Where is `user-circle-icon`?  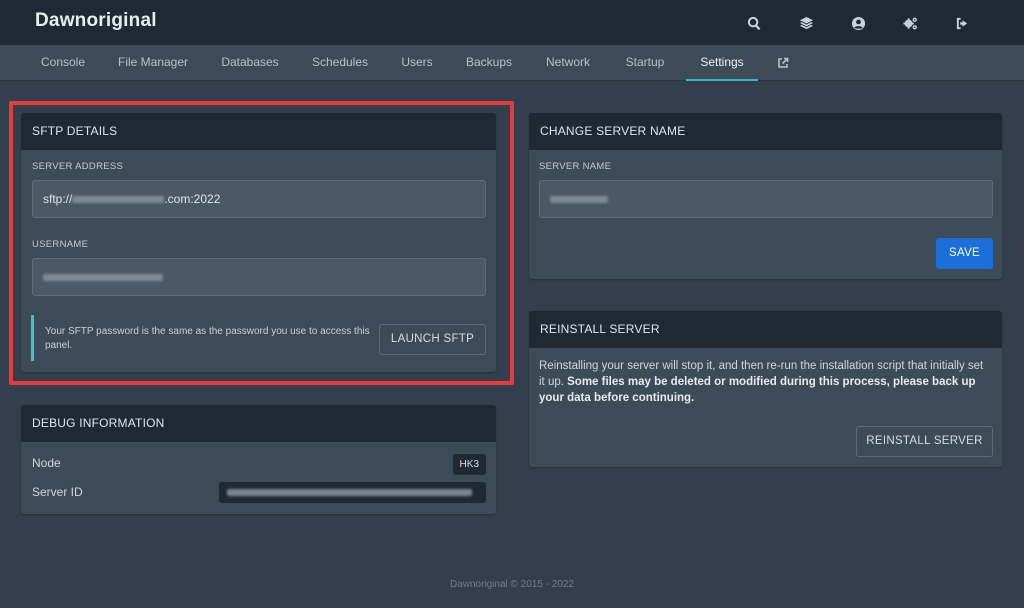
user-circle-icon is located at coordinates (858, 23).